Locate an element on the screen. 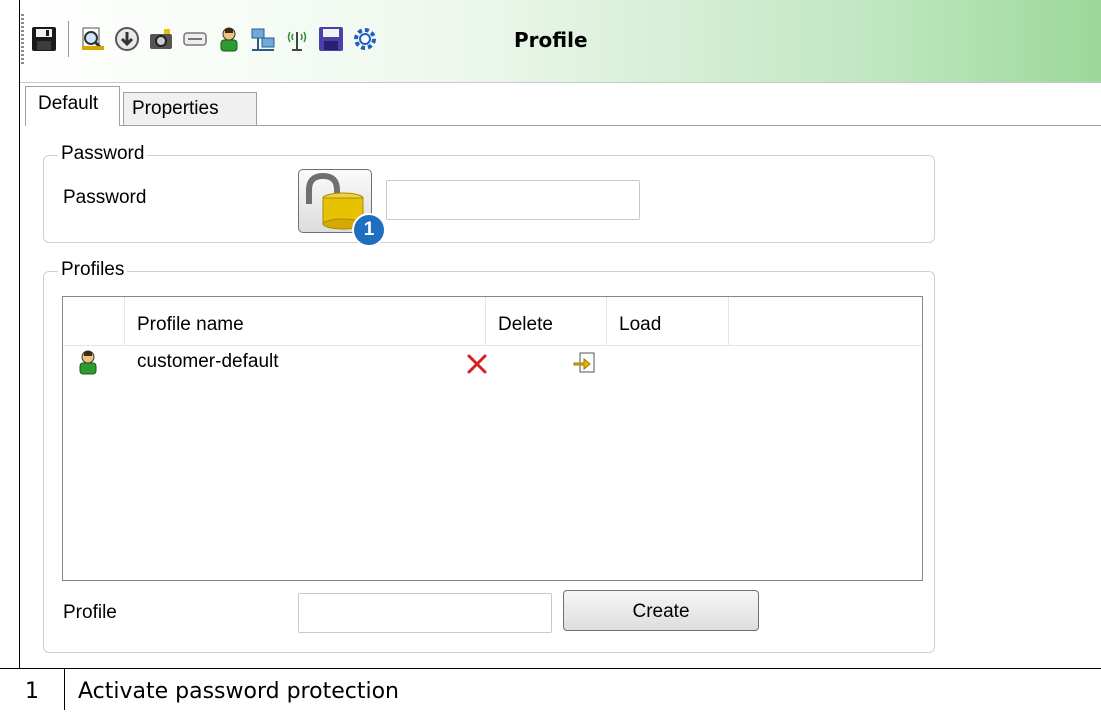 The image size is (1101, 715). card-reader-icon is located at coordinates (195, 39).